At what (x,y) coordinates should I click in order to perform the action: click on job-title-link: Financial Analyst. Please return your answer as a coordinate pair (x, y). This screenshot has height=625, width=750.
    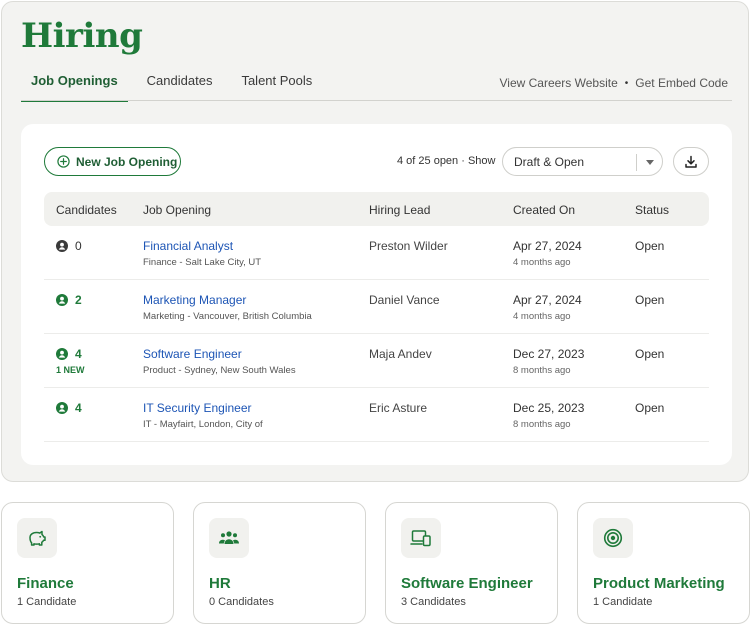
    Looking at the image, I should click on (188, 246).